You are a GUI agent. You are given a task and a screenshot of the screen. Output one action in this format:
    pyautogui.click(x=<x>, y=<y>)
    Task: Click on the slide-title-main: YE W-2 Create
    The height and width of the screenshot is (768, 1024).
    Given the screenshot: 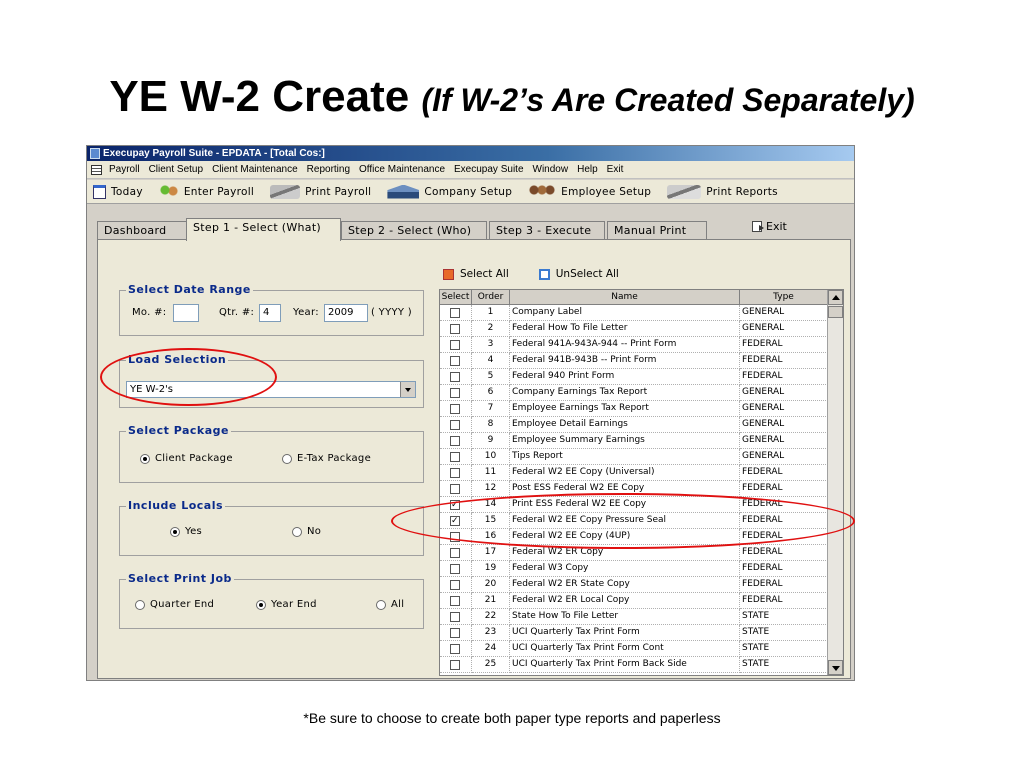 What is the action you would take?
    pyautogui.click(x=259, y=96)
    